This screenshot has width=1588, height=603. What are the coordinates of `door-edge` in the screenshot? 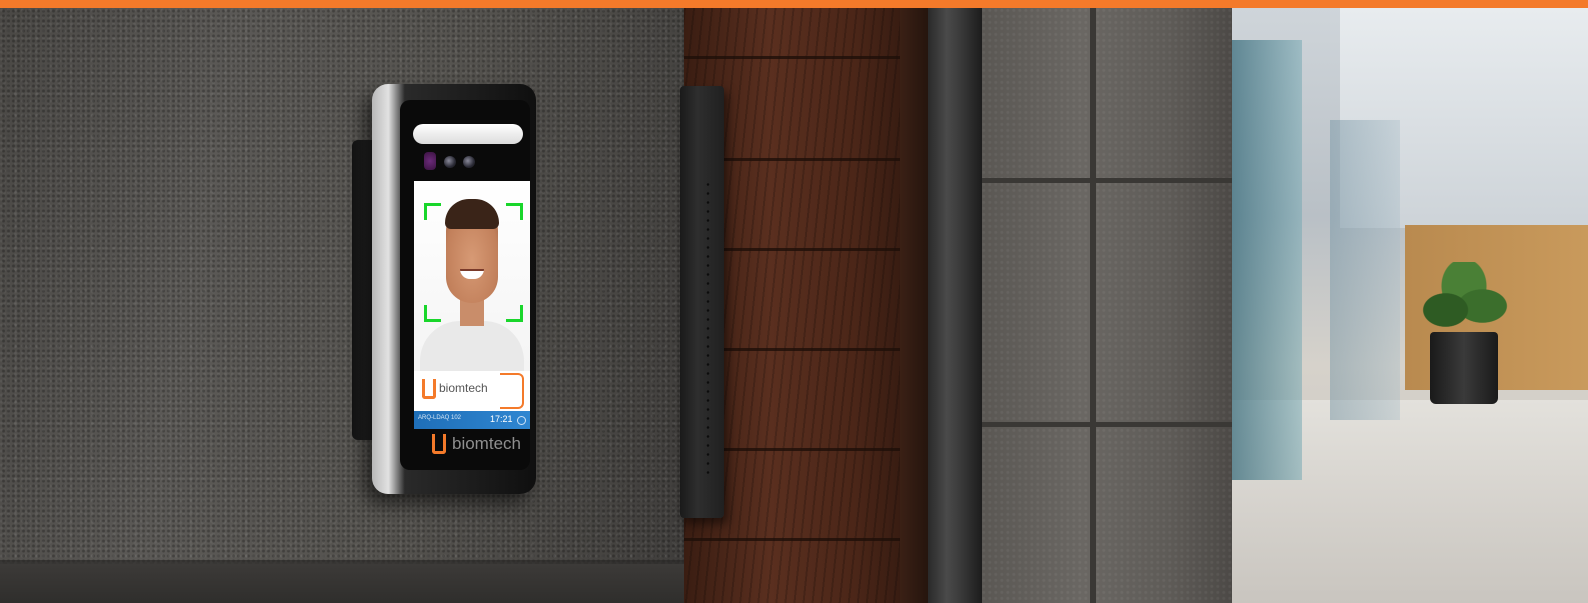 It's located at (915, 305).